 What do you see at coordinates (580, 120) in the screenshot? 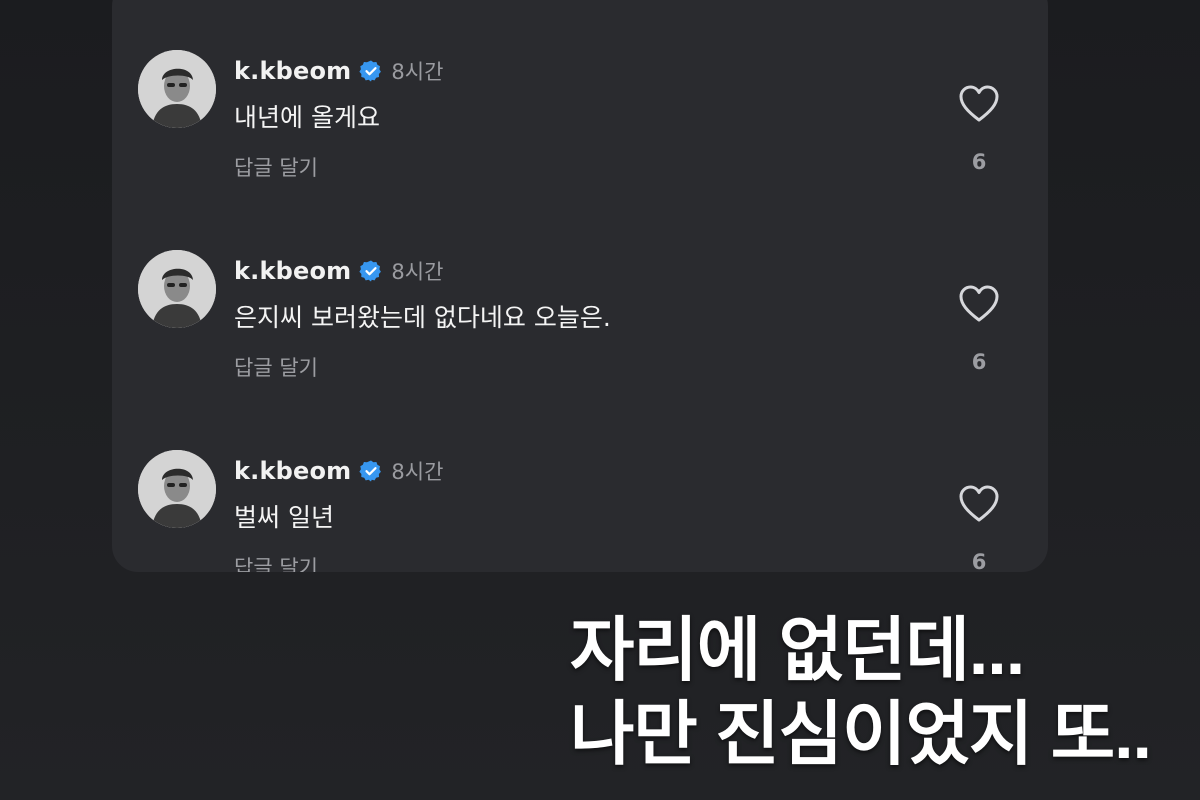
I see `comment-item: k.kbeom 8시간 내년에 올게요 답글 달기 6` at bounding box center [580, 120].